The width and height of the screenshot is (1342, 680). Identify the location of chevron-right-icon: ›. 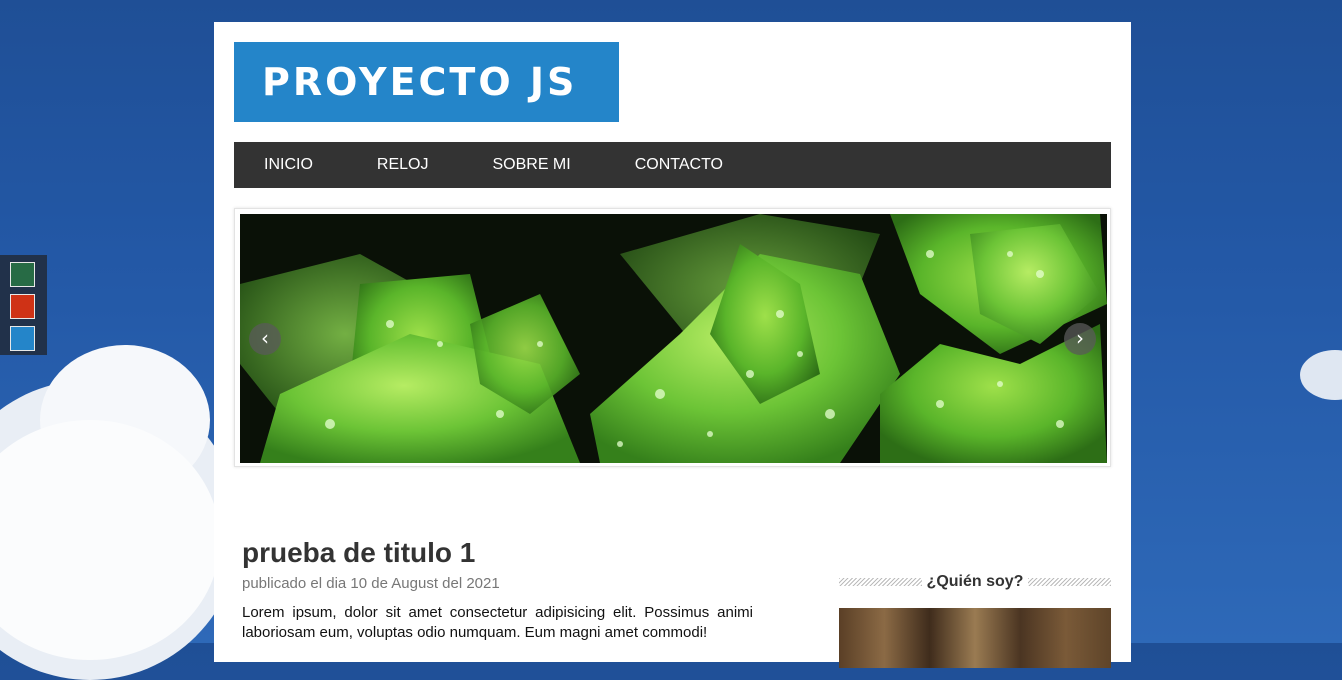
(1080, 338).